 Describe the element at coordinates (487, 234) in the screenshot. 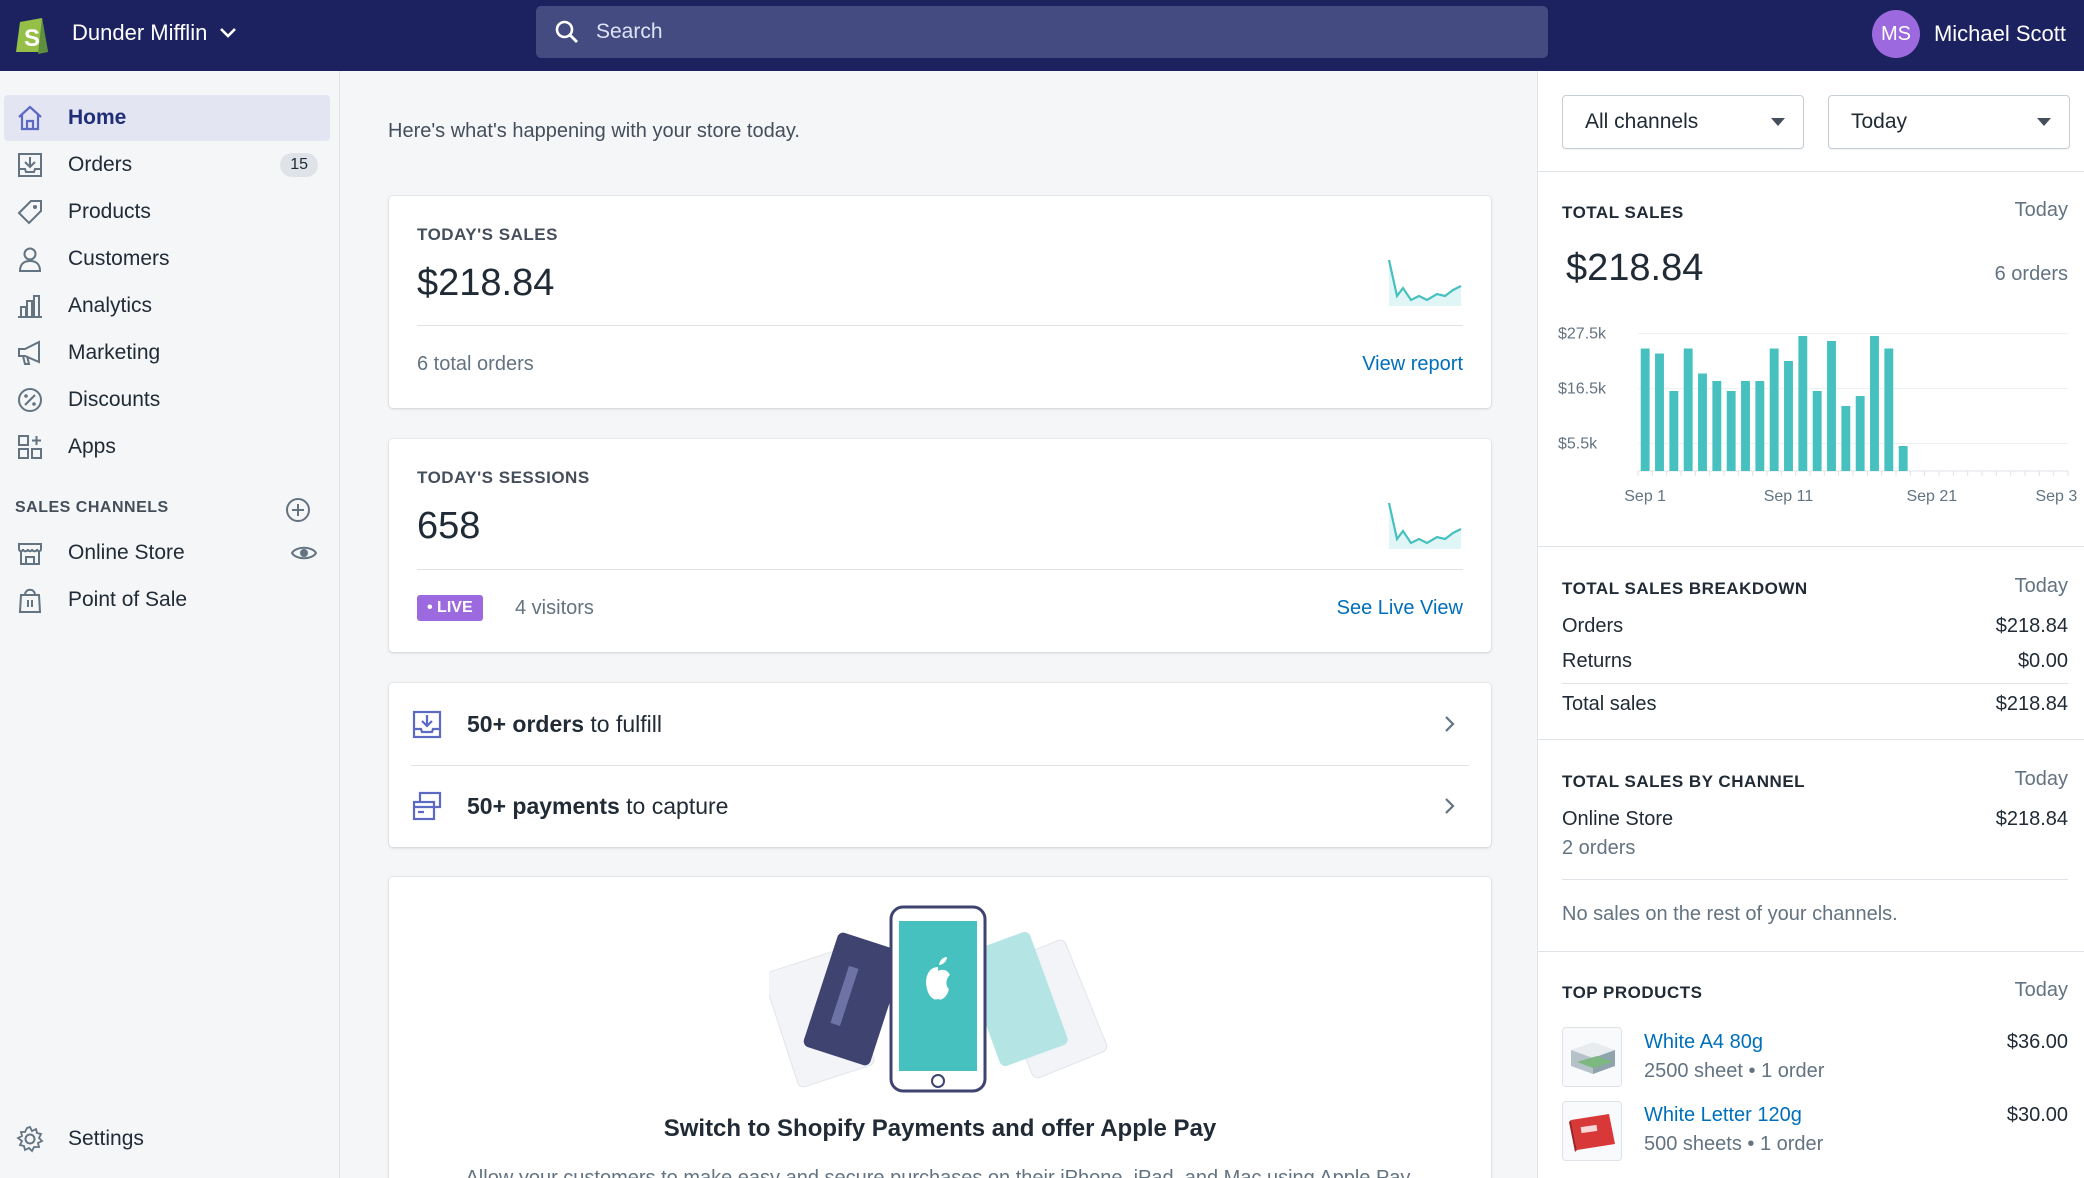

I see `card-label: TODAY'S SALES` at that location.